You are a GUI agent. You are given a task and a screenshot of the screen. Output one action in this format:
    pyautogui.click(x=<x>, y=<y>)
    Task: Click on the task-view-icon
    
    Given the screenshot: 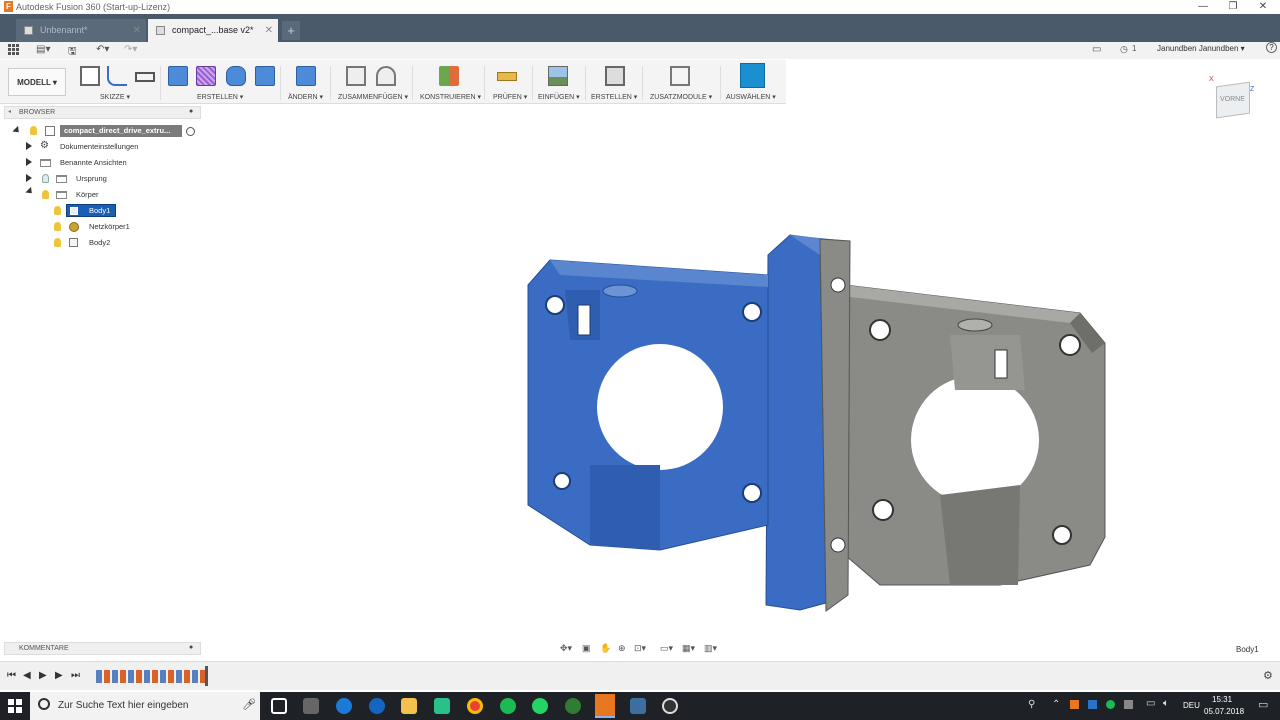 What is the action you would take?
    pyautogui.click(x=279, y=706)
    